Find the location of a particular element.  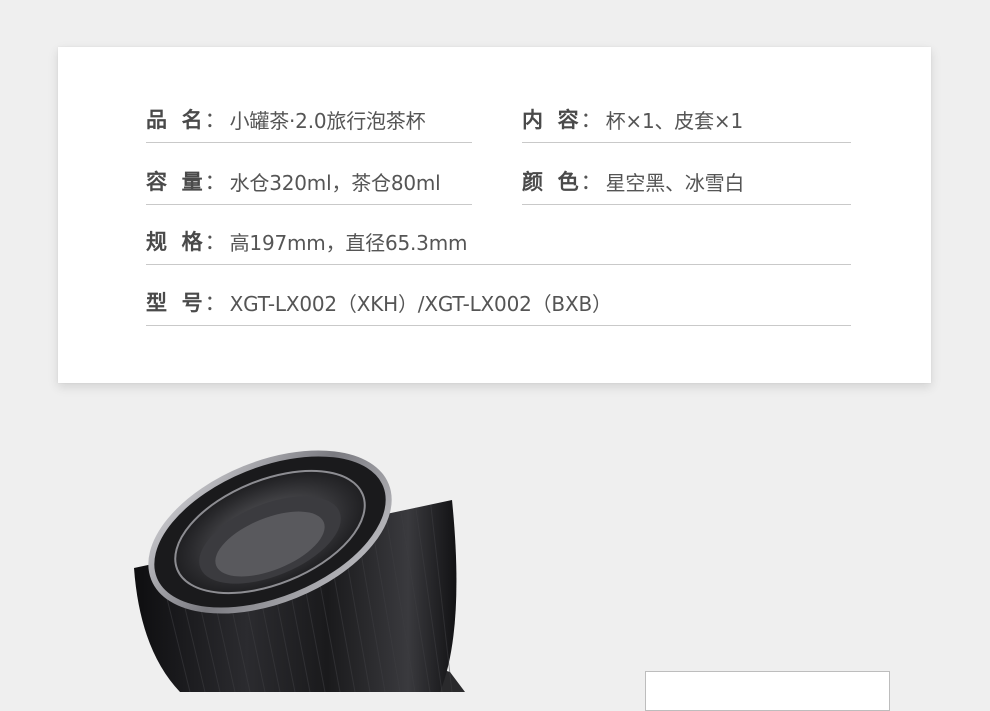

spec-value-capacity: 水仓320ml，茶仓80ml is located at coordinates (335, 183).